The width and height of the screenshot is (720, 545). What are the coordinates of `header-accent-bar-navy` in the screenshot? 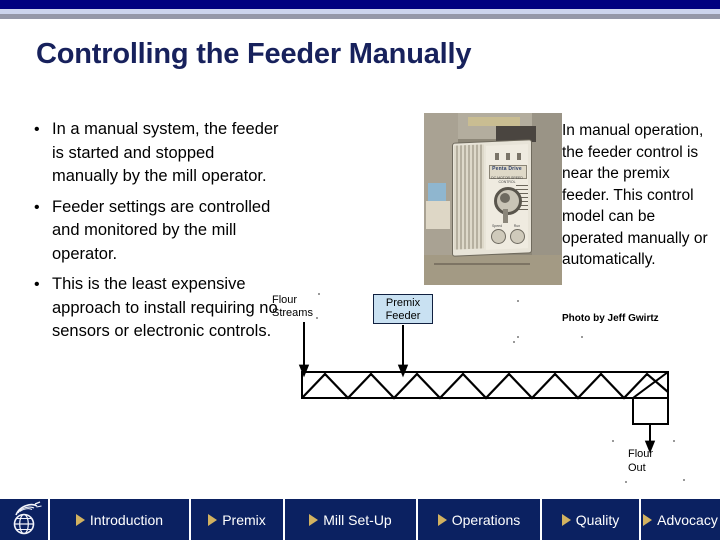 It's located at (360, 4).